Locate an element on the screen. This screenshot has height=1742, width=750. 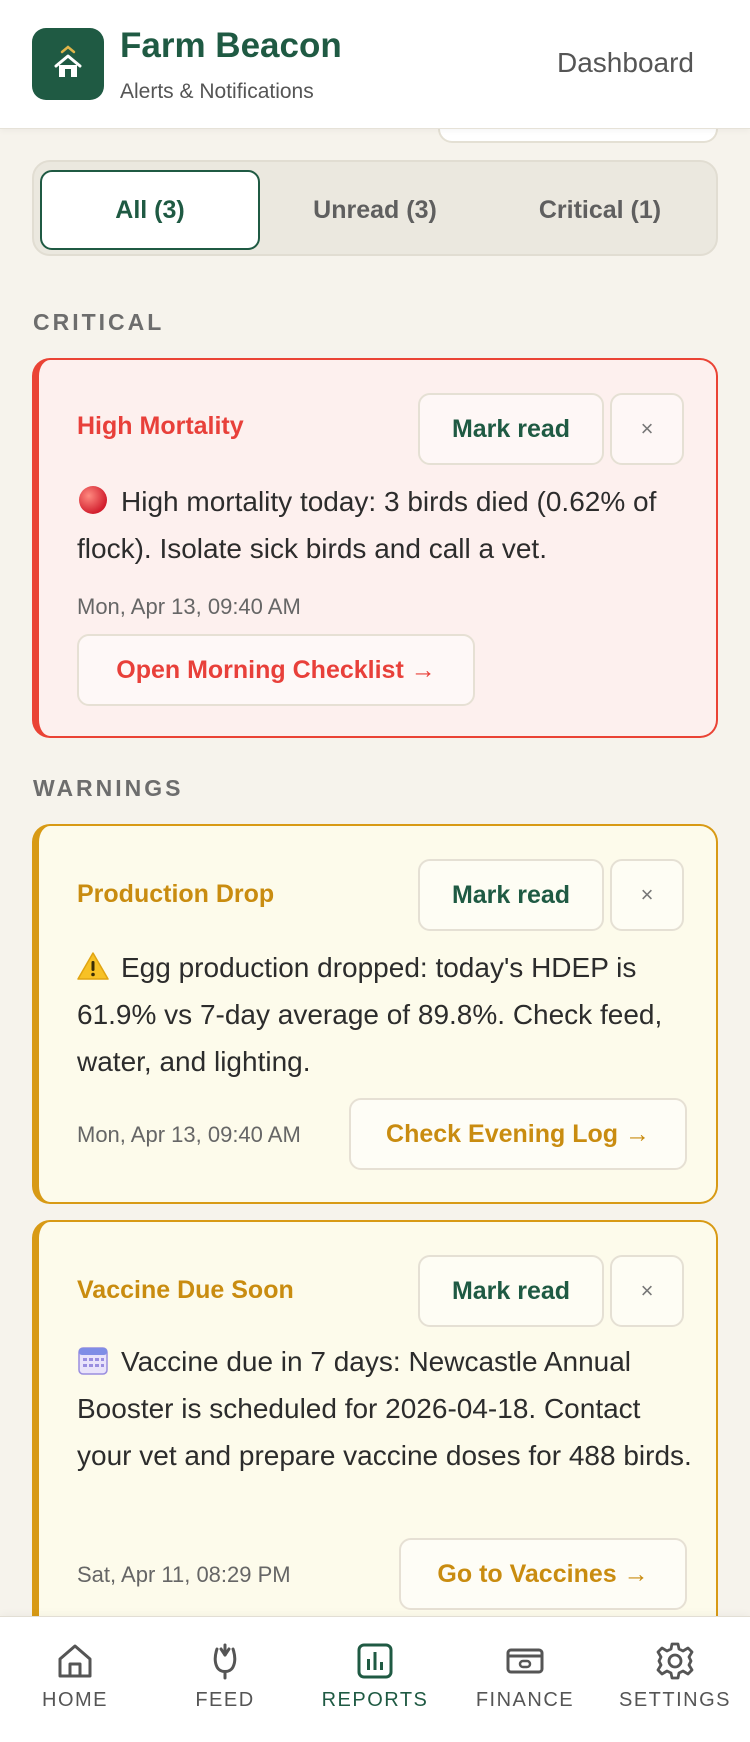
alert-title: Vaccine Due Soon is located at coordinates (185, 1290).